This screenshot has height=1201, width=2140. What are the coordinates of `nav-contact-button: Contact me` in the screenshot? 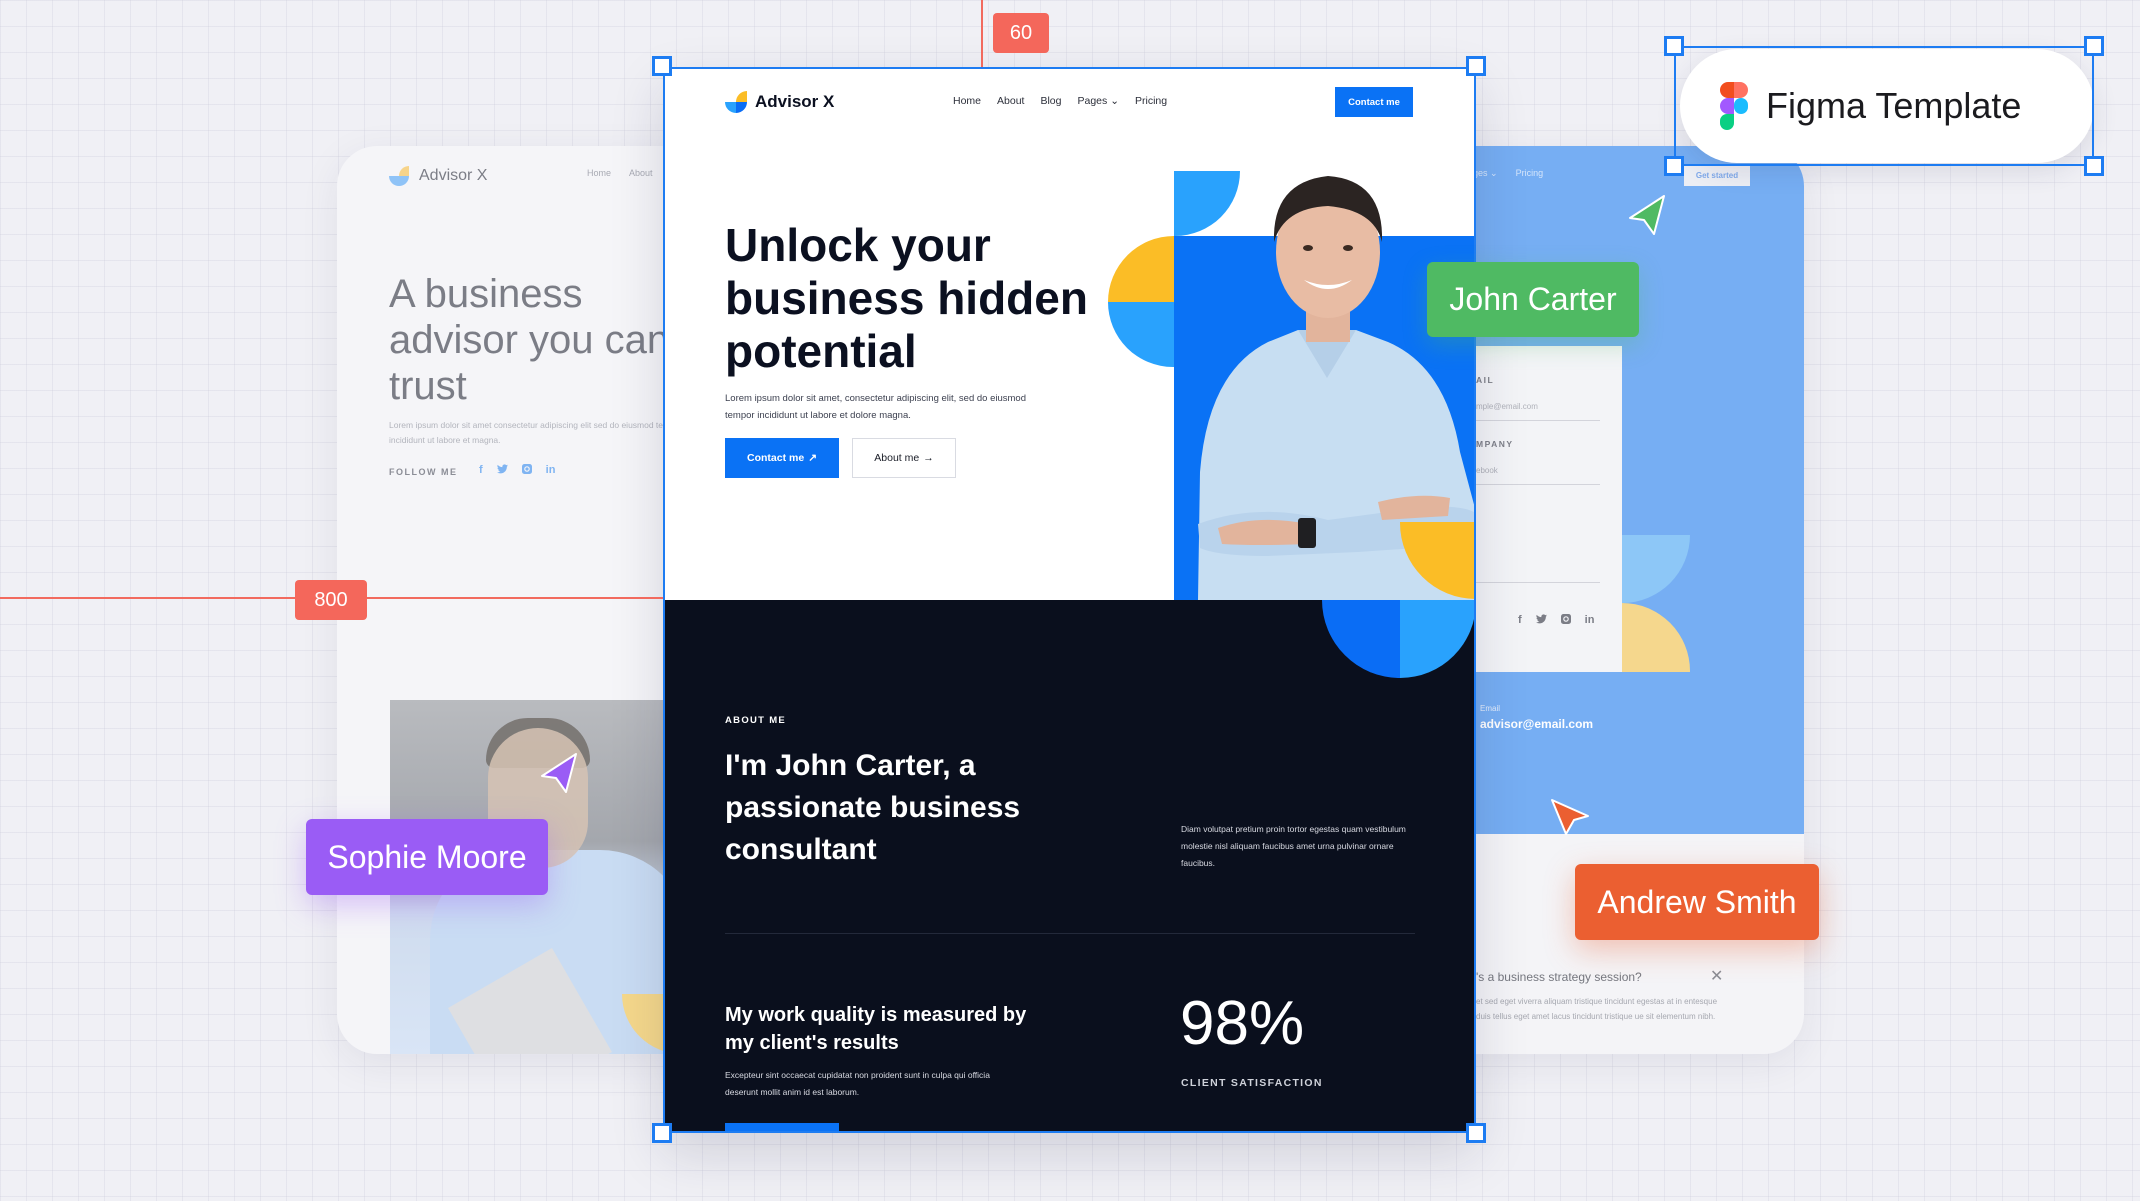 It's located at (1374, 102).